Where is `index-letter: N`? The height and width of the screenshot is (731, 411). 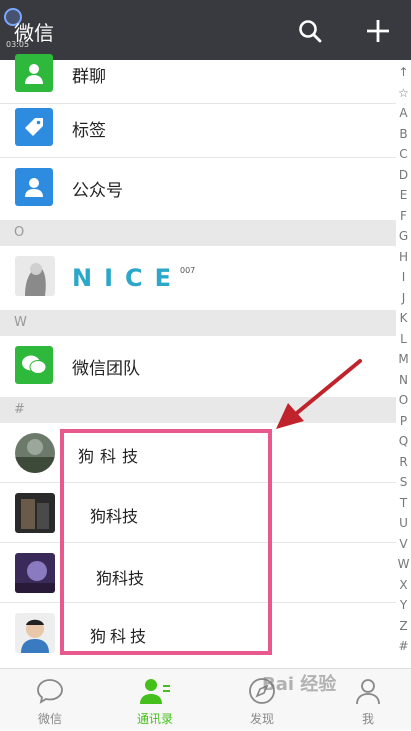
index-letter: N is located at coordinates (403, 380).